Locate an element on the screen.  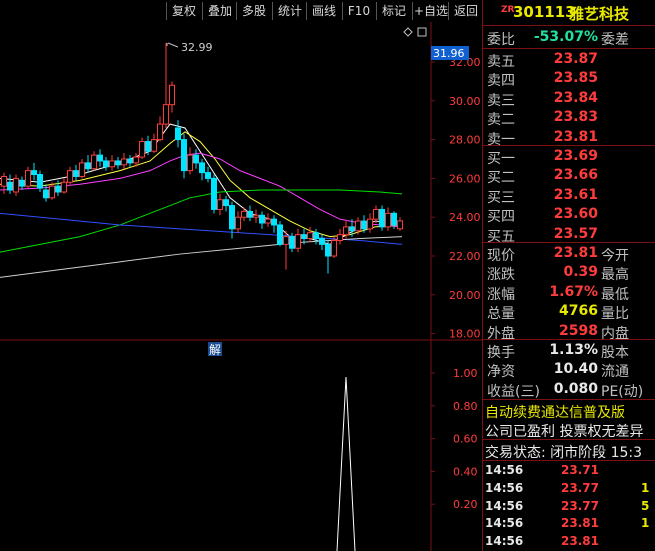
trade-row: 14:56 23.77 1 is located at coordinates (569, 488).